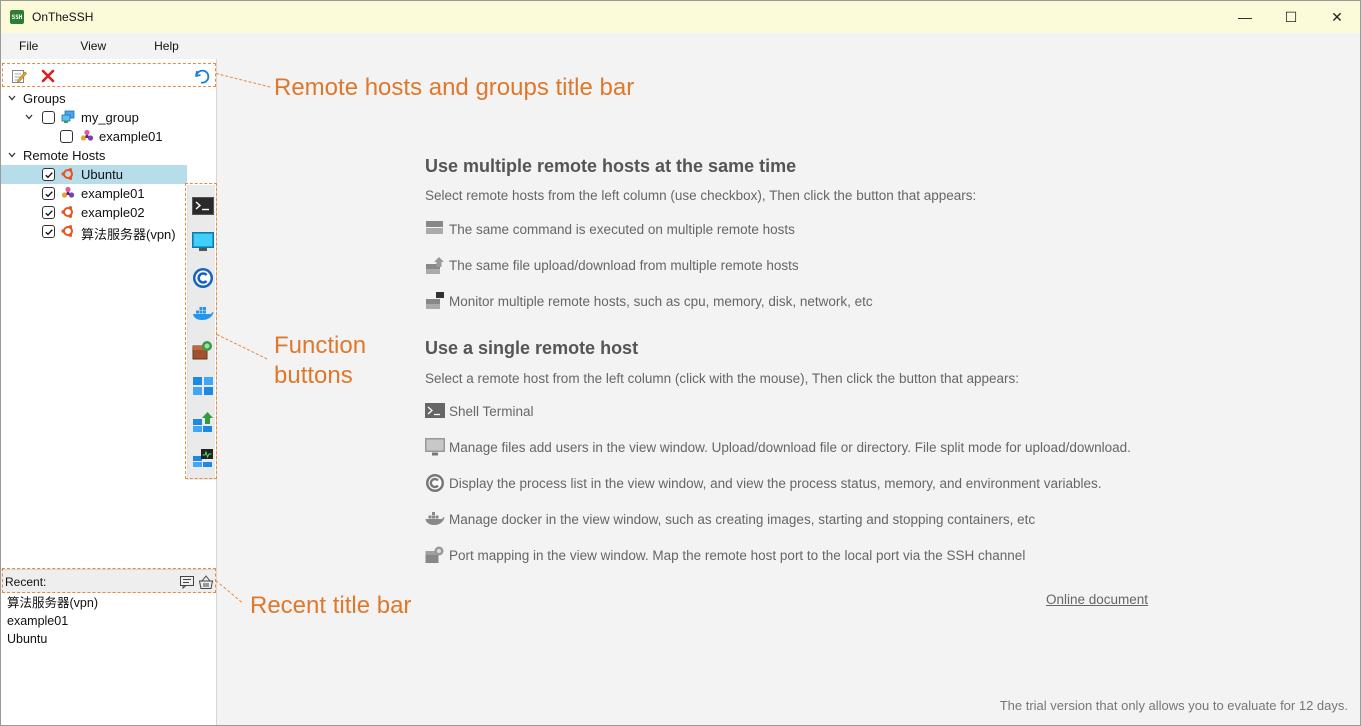 The image size is (1361, 726). Describe the element at coordinates (52, 603) in the screenshot. I see `recent-item: 算法服务器(vpn)` at that location.